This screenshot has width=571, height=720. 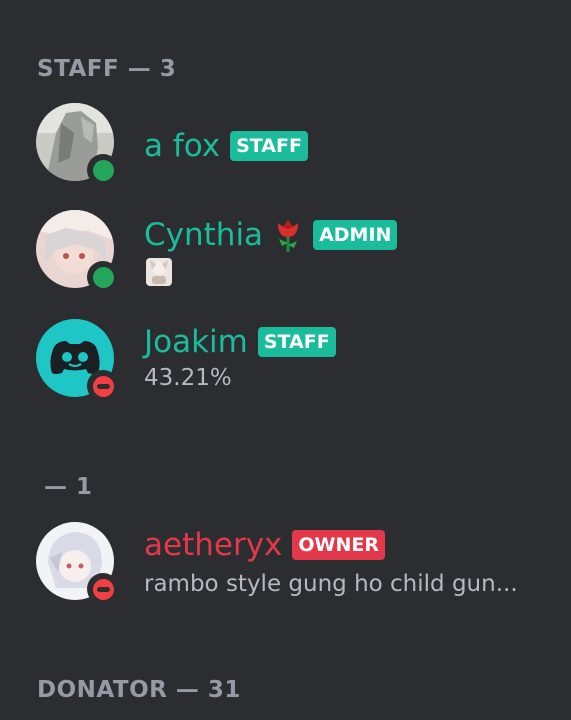 I want to click on role-badge-admin: ADMIN, so click(x=355, y=235).